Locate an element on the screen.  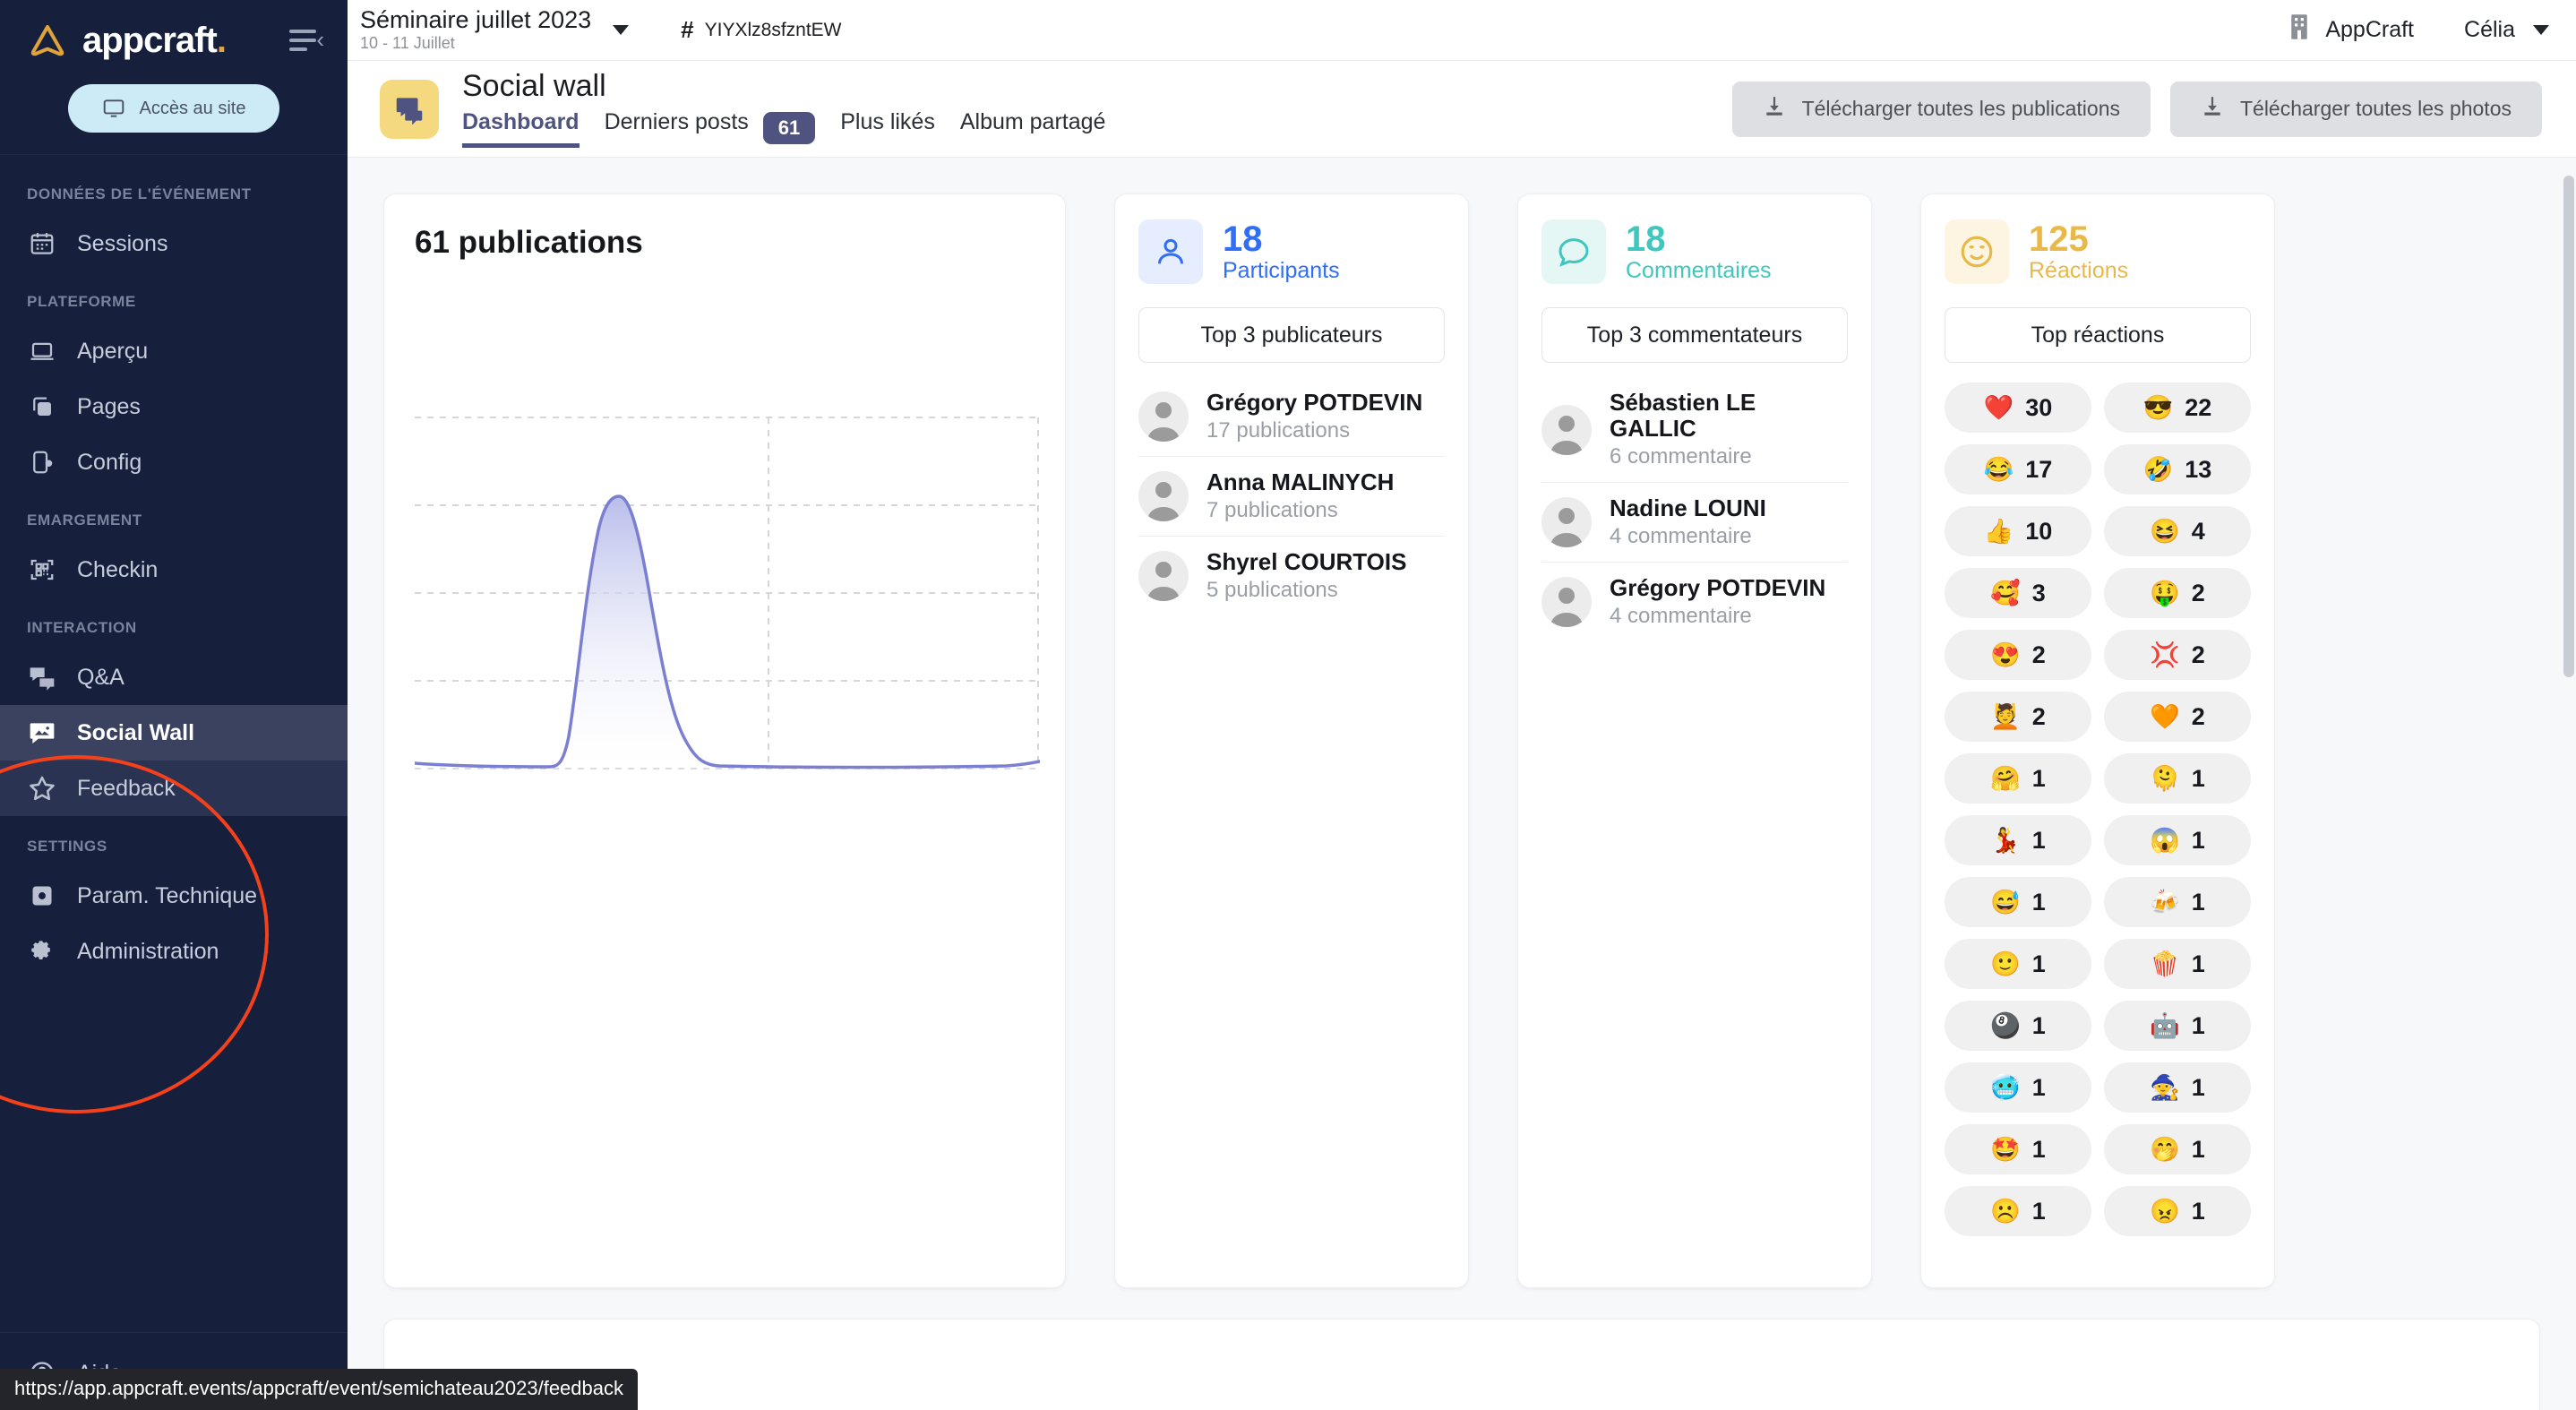
reaction-pill: 🎱 1 is located at coordinates (2018, 1026).